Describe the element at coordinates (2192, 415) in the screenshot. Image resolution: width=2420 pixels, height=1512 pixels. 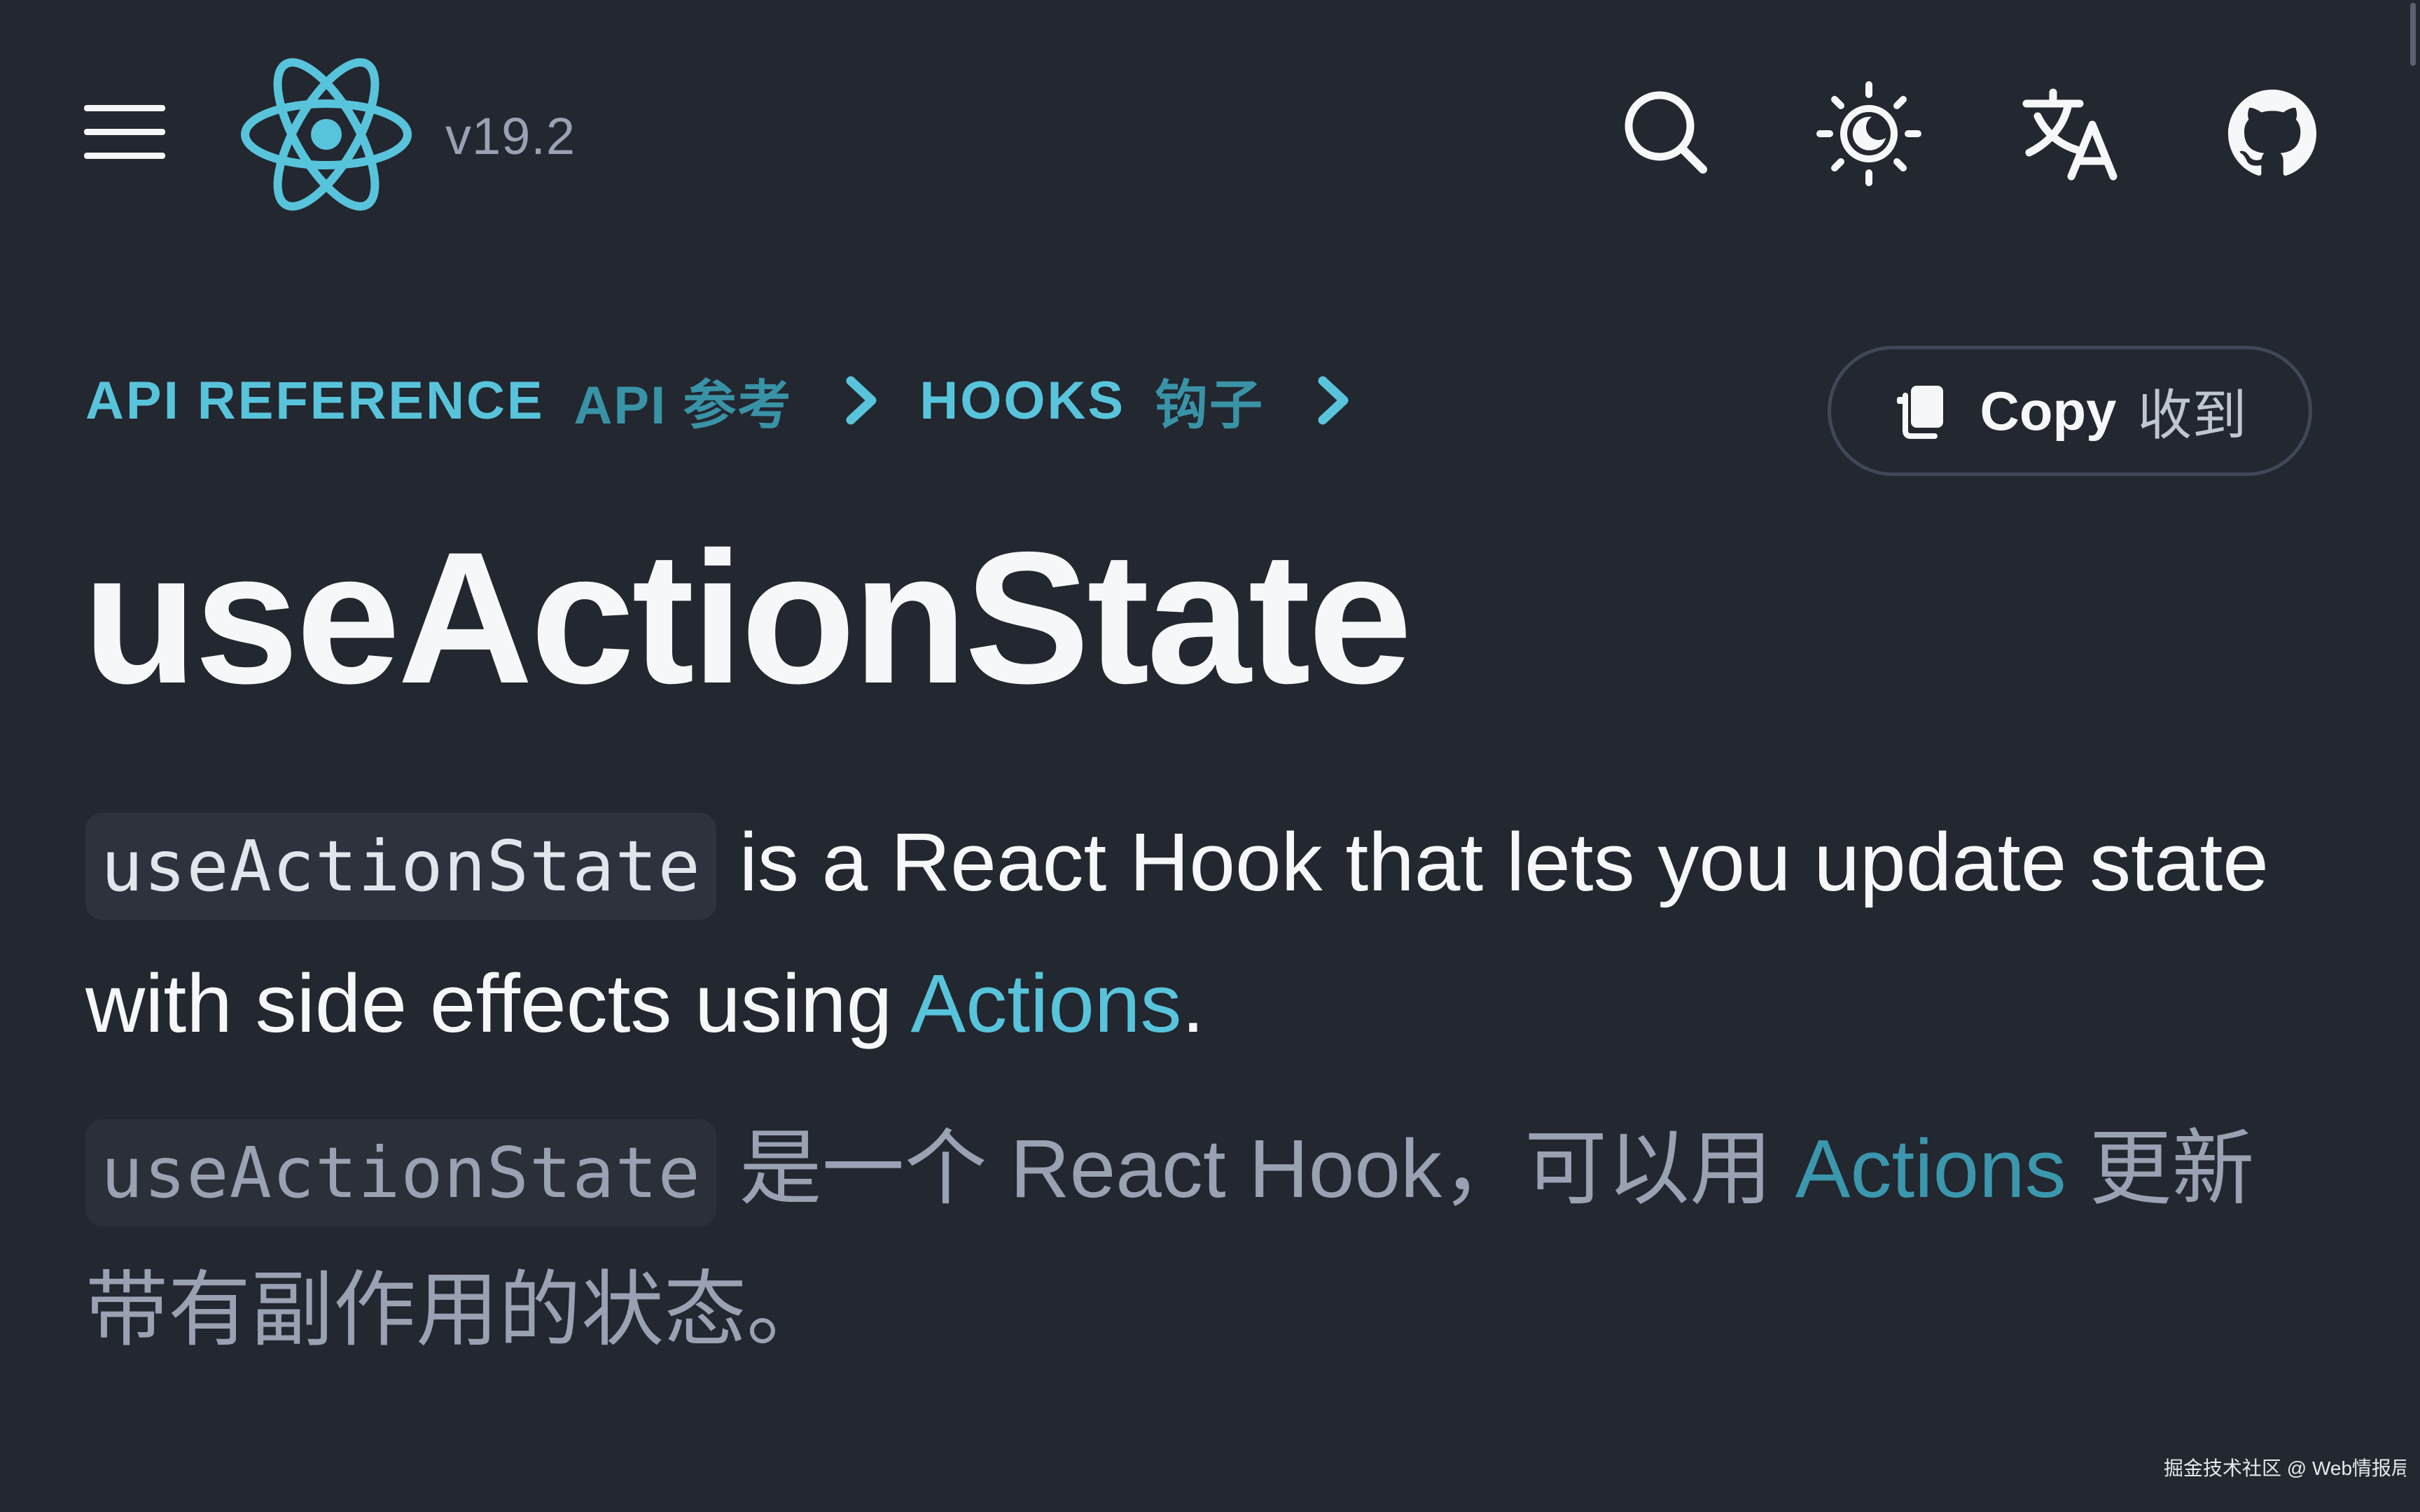
I see `copy-button-translation: 收到` at that location.